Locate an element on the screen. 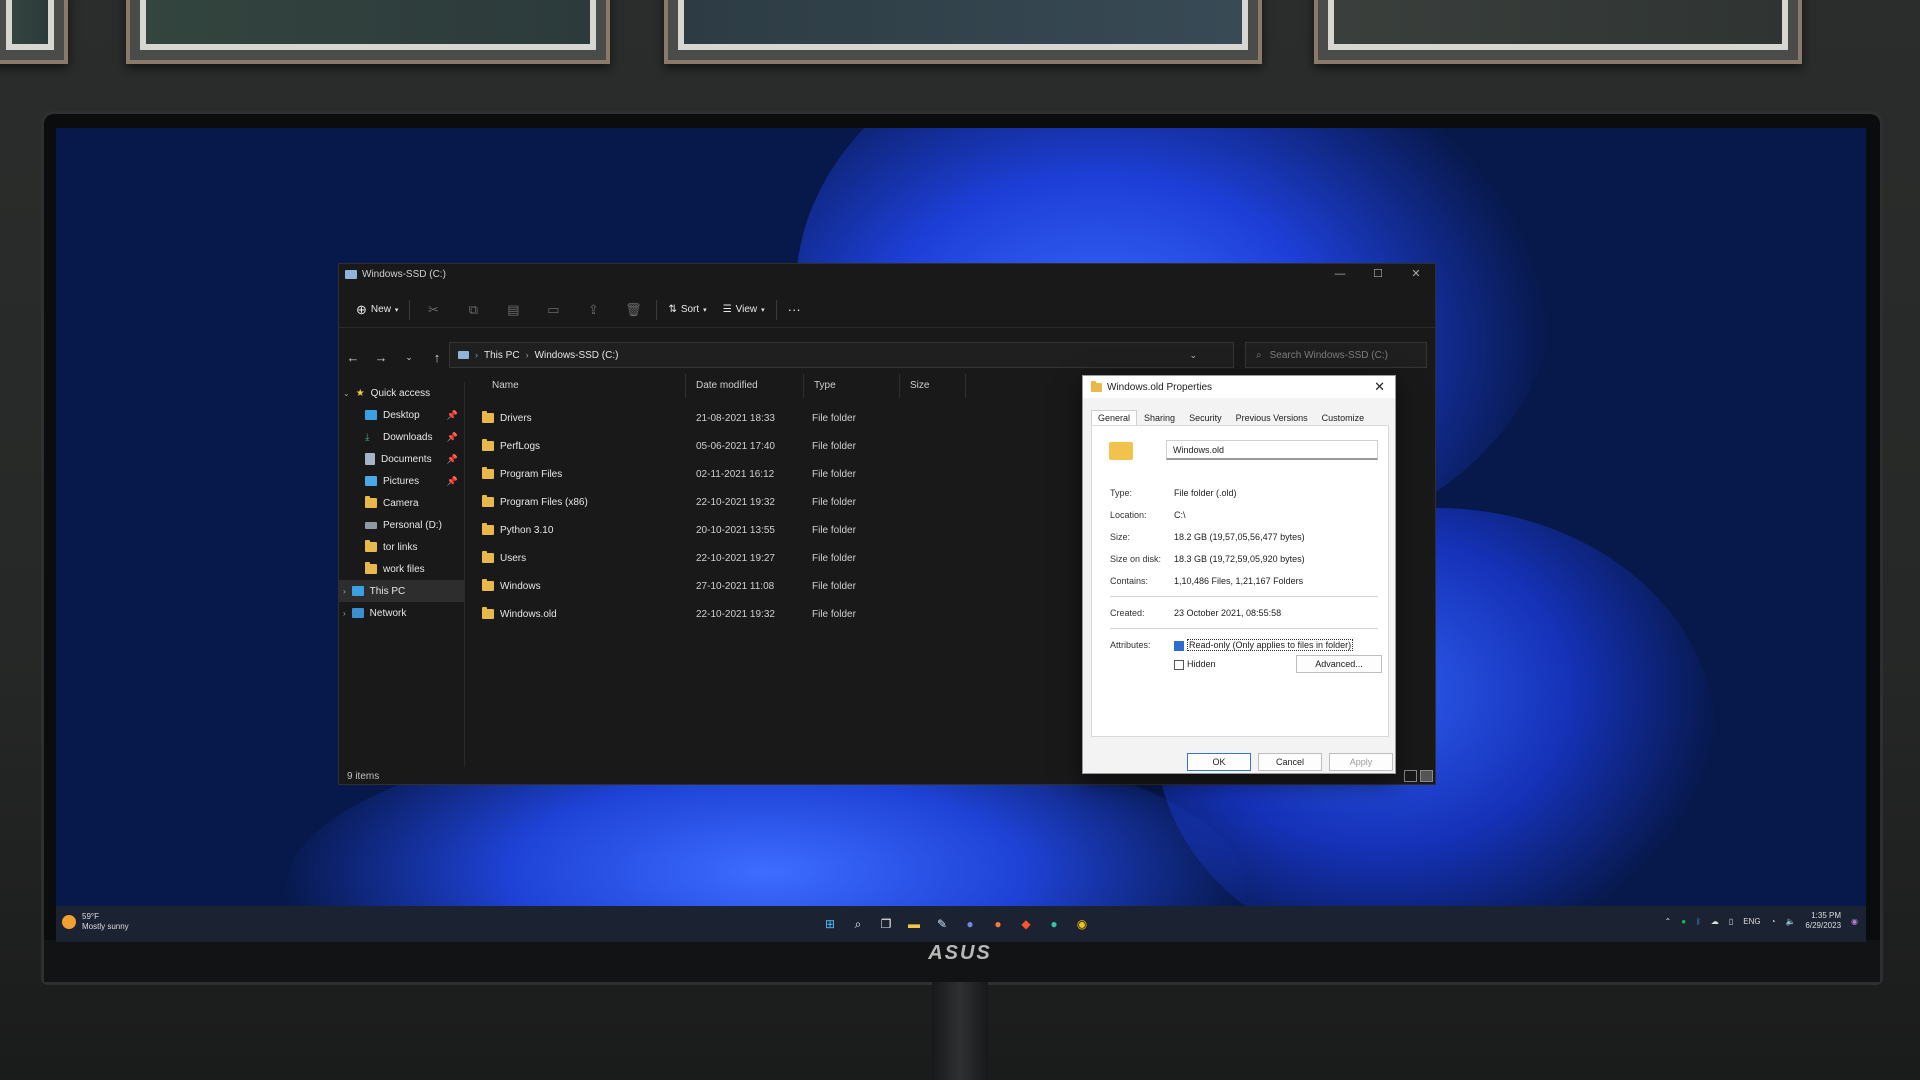 The width and height of the screenshot is (1920, 1080). wifi-icon: ◔ is located at coordinates (1773, 921).